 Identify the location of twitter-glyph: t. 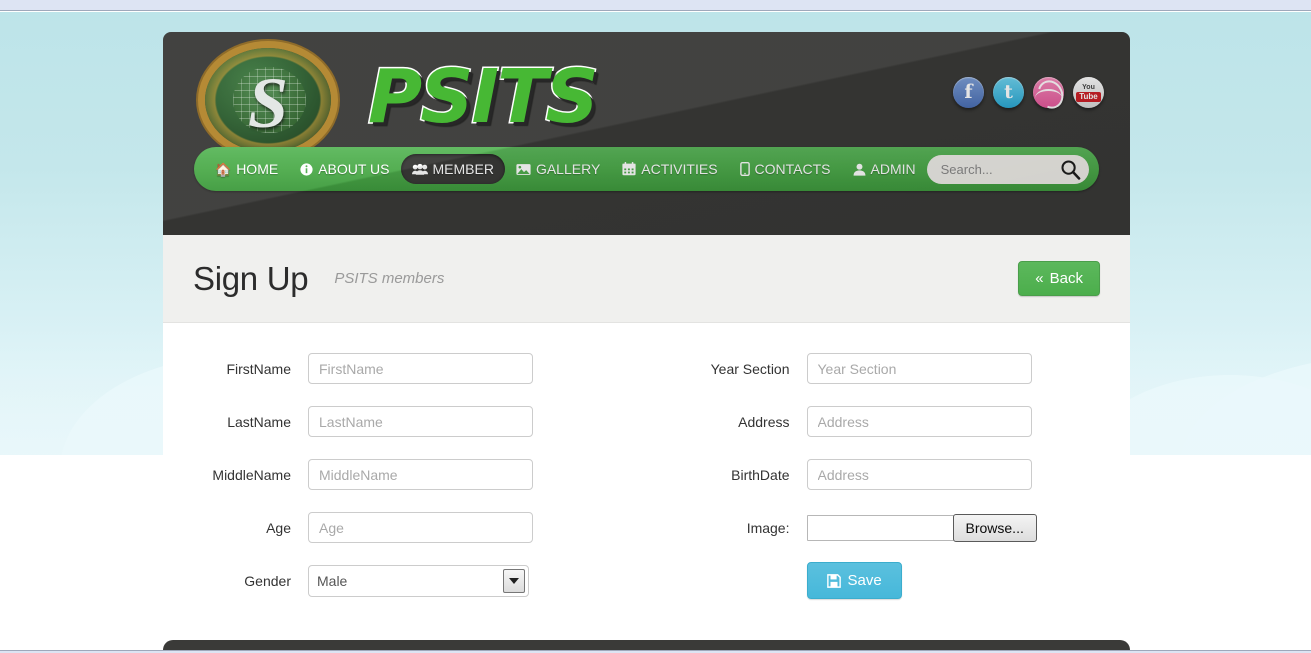
(1008, 92).